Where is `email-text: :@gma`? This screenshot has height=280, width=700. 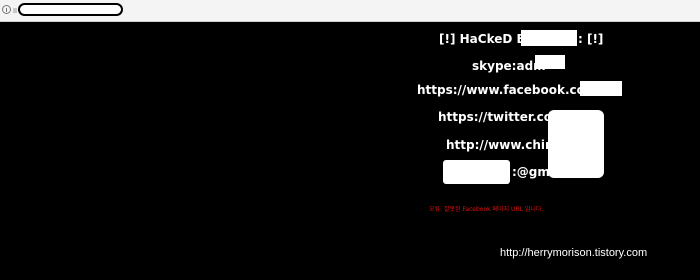 email-text: :@gma is located at coordinates (535, 172).